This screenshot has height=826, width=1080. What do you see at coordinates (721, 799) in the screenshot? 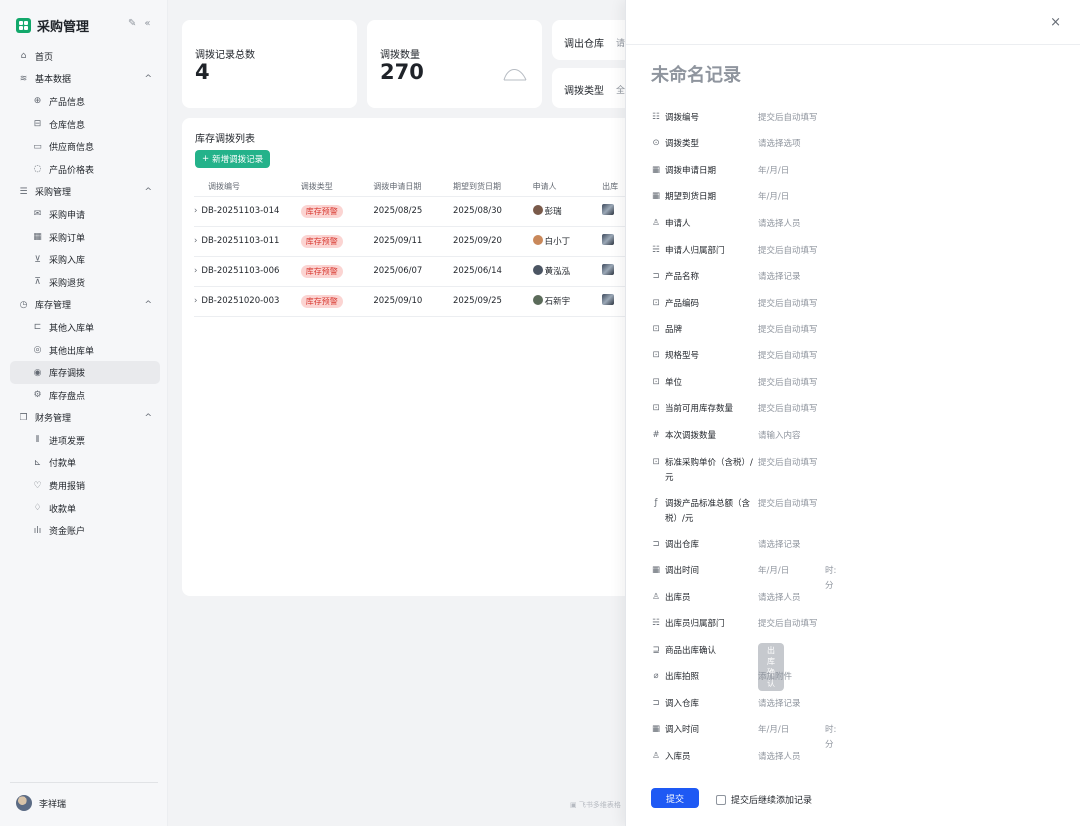
I see `continue-checkbox` at bounding box center [721, 799].